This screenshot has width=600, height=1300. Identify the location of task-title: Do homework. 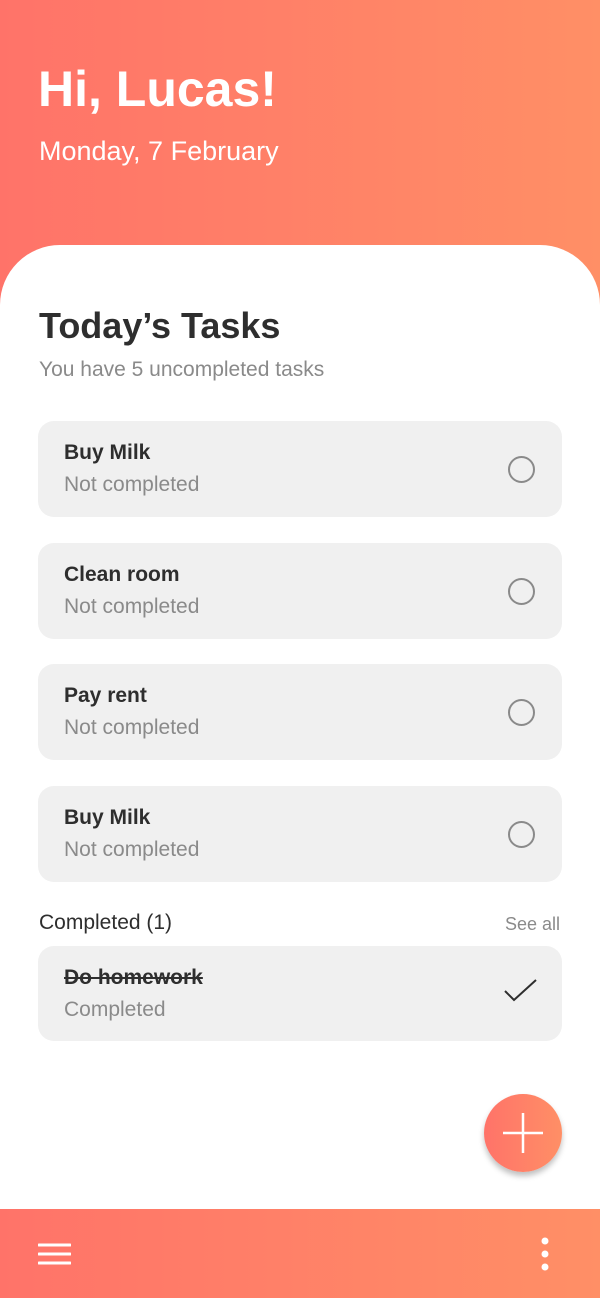
(133, 977).